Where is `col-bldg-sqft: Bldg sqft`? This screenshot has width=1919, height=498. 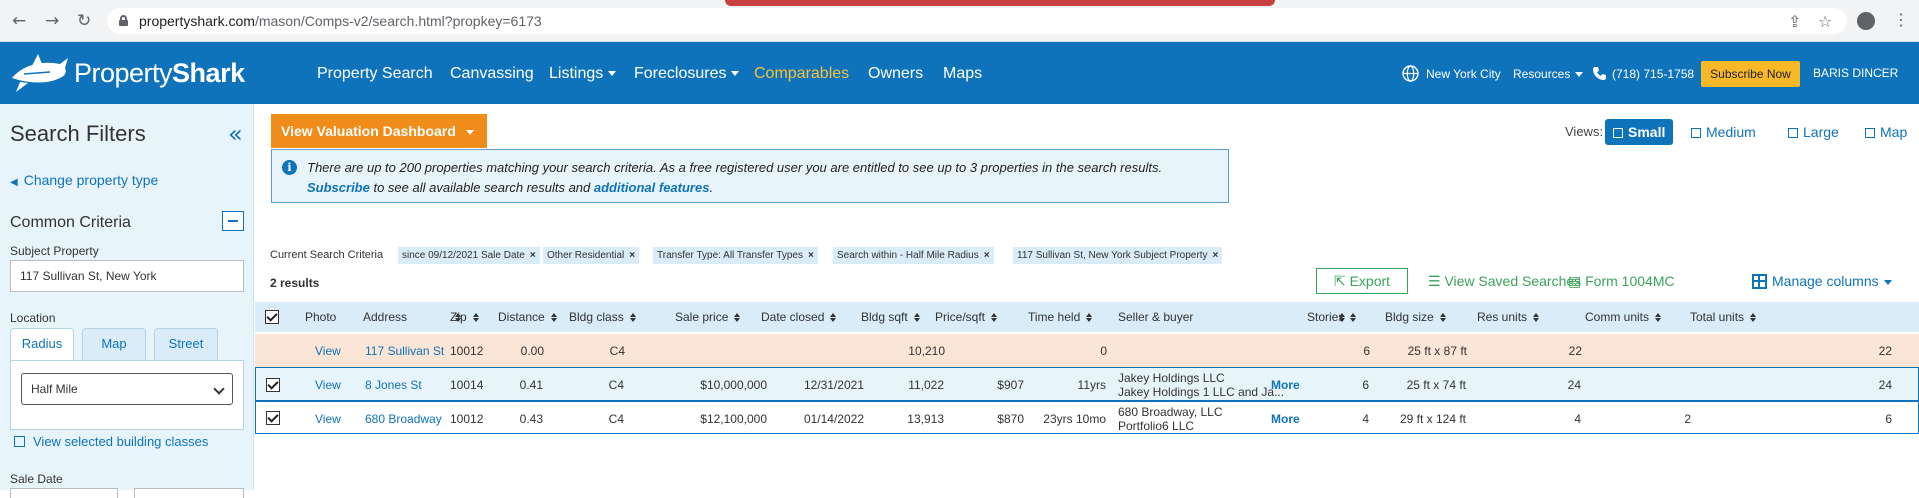 col-bldg-sqft: Bldg sqft is located at coordinates (890, 317).